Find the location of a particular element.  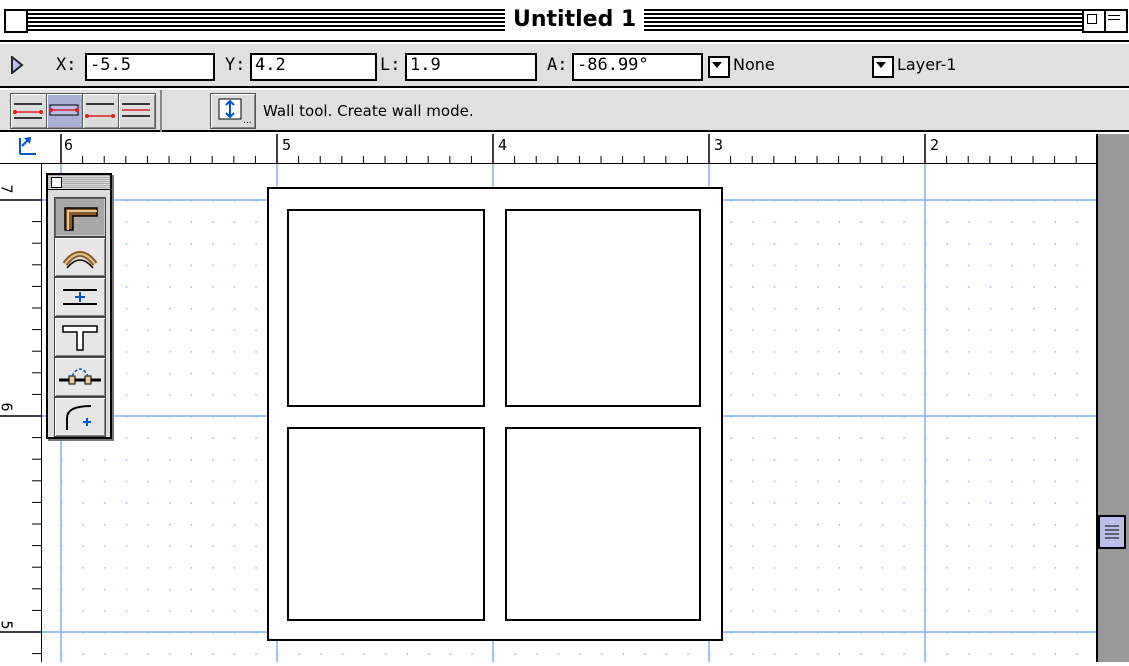

y-field: 4.2 is located at coordinates (313, 67).